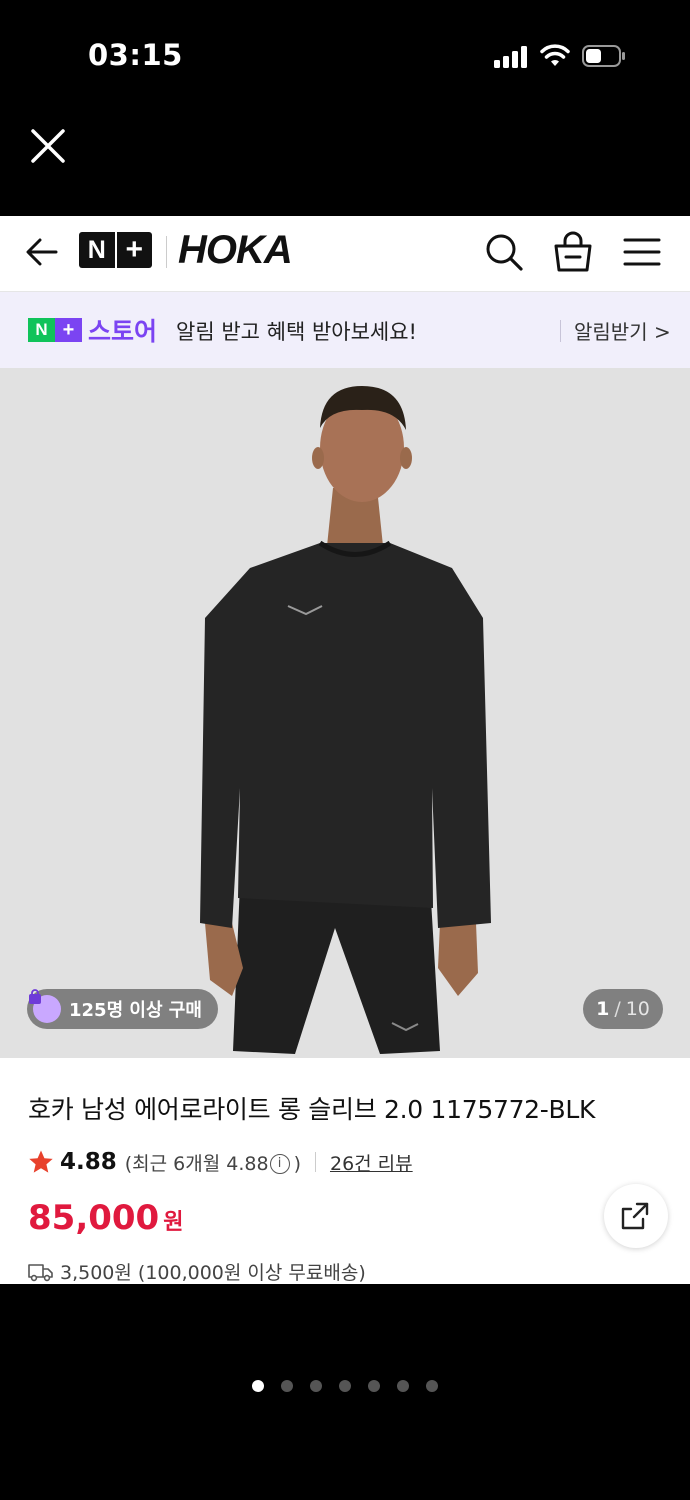 This screenshot has width=690, height=1500. Describe the element at coordinates (235, 250) in the screenshot. I see `brand-logo: HOKA` at that location.